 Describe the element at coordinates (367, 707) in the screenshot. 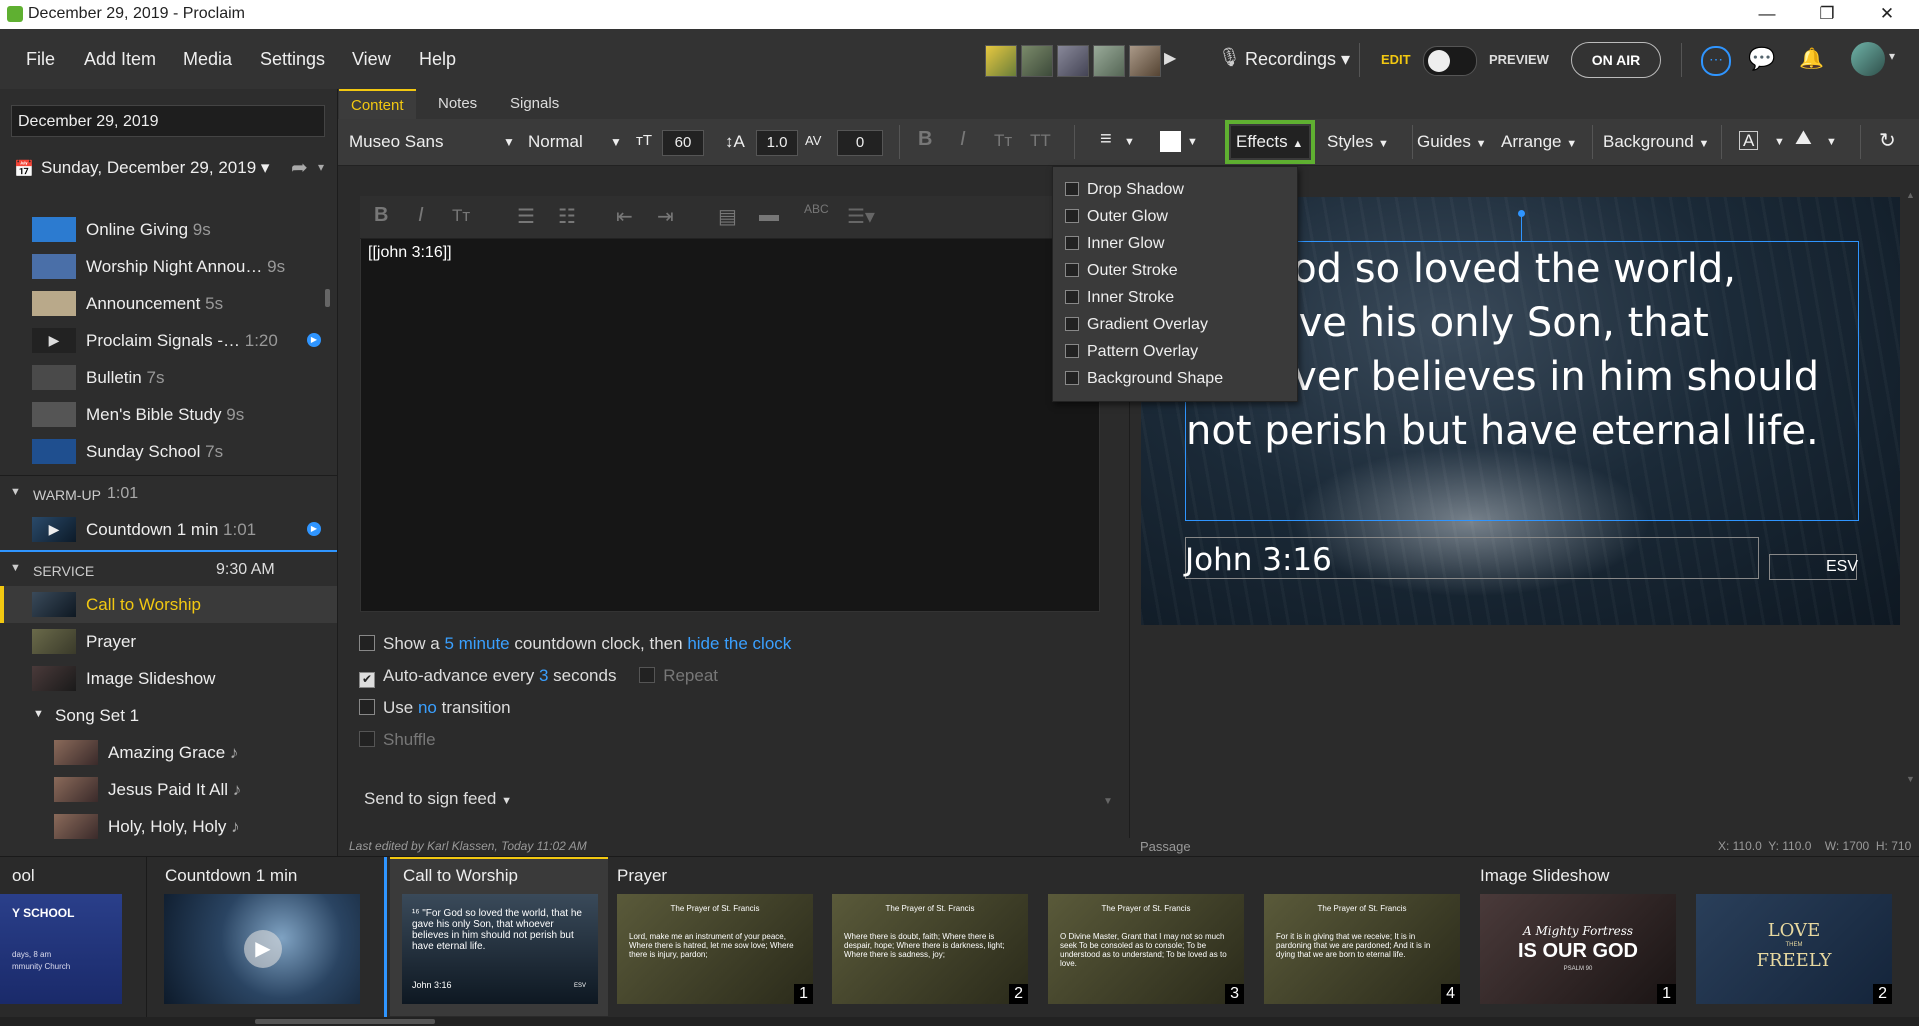

I see `transition-checkbox` at that location.